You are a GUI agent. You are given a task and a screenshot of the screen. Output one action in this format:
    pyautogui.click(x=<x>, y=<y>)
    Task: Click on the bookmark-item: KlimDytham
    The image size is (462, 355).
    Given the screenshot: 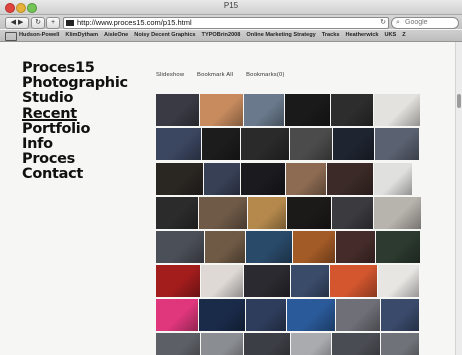 What is the action you would take?
    pyautogui.click(x=81, y=35)
    